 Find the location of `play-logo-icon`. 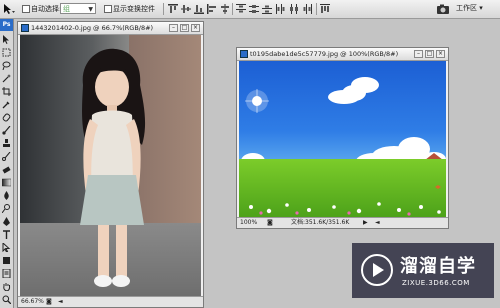

play-logo-icon is located at coordinates (377, 270).